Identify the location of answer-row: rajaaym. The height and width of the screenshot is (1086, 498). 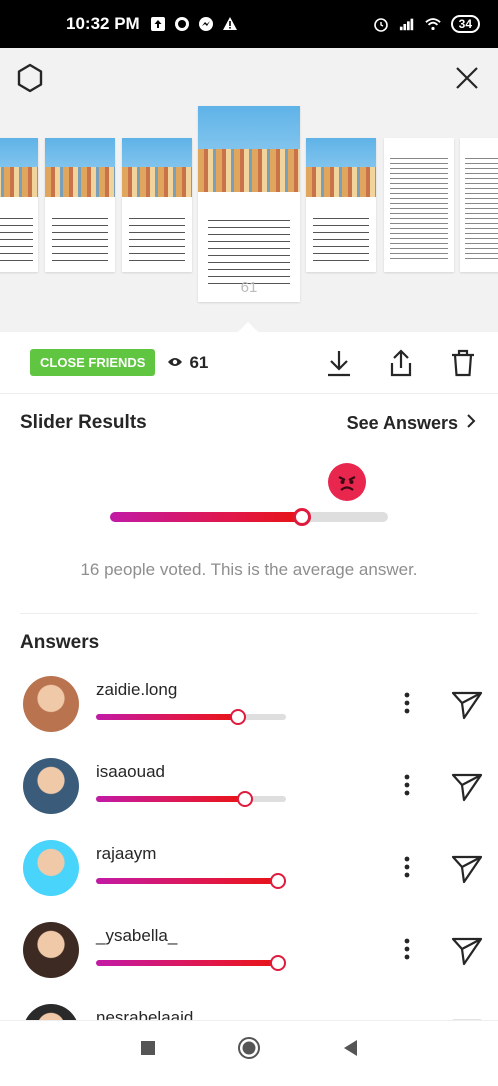
(249, 881).